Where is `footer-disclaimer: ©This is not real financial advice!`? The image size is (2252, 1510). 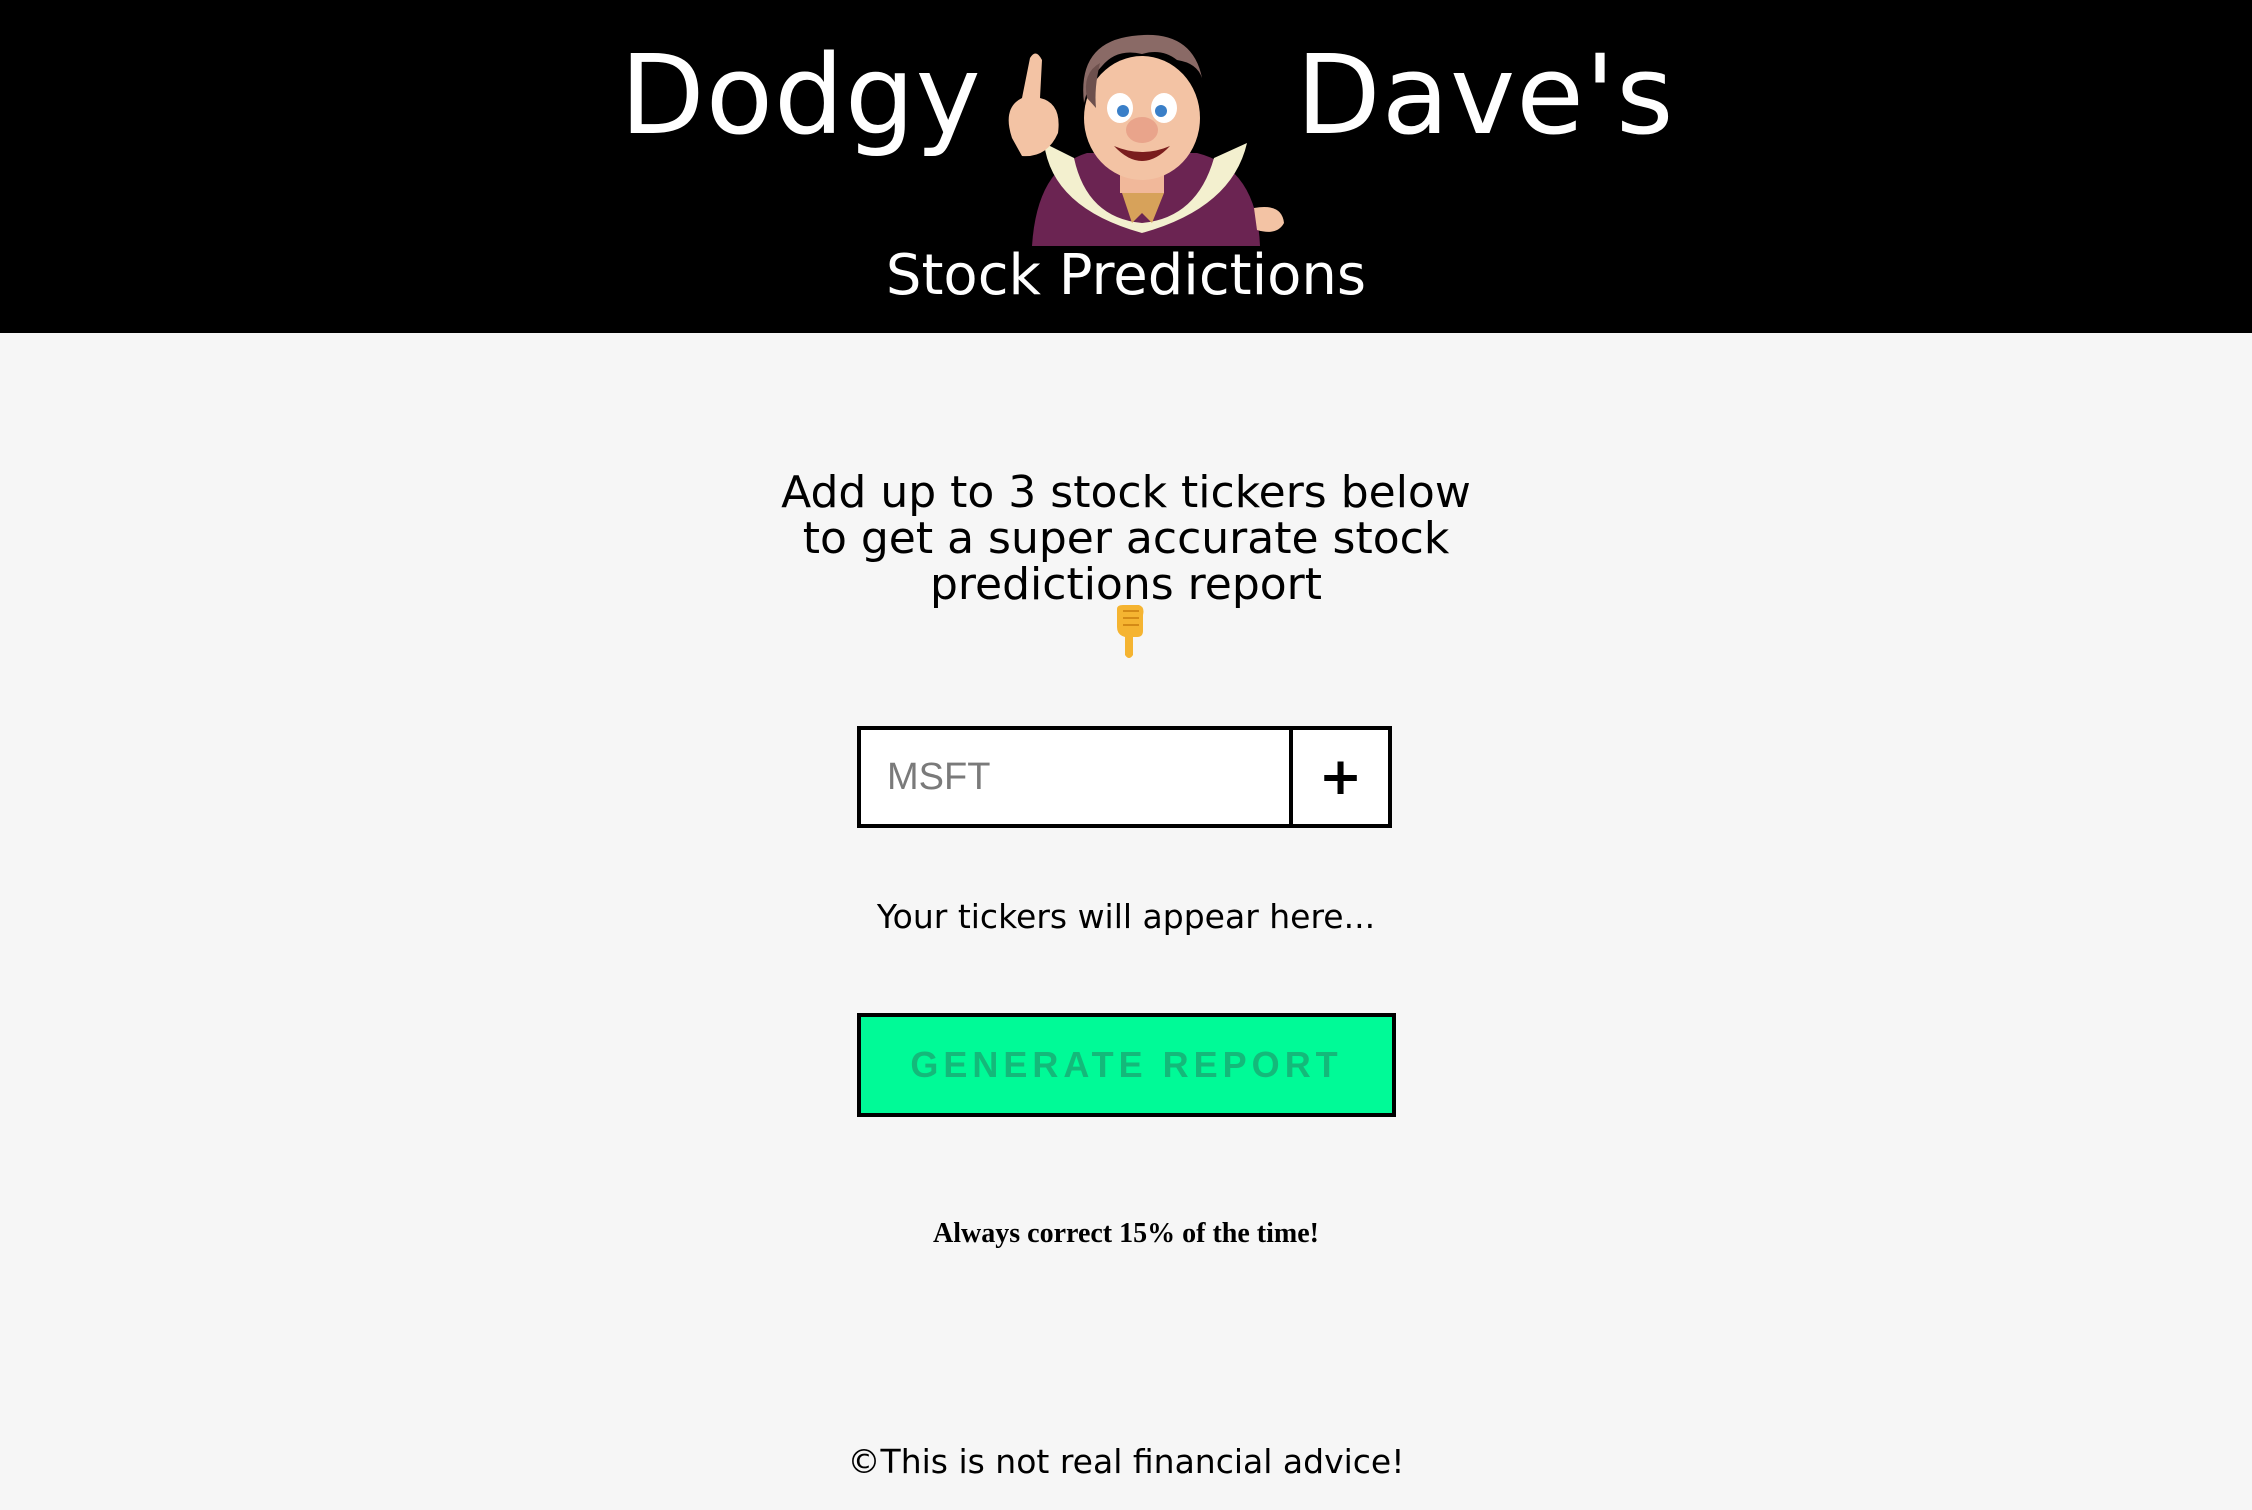
footer-disclaimer: ©This is not real financial advice! is located at coordinates (1126, 1461).